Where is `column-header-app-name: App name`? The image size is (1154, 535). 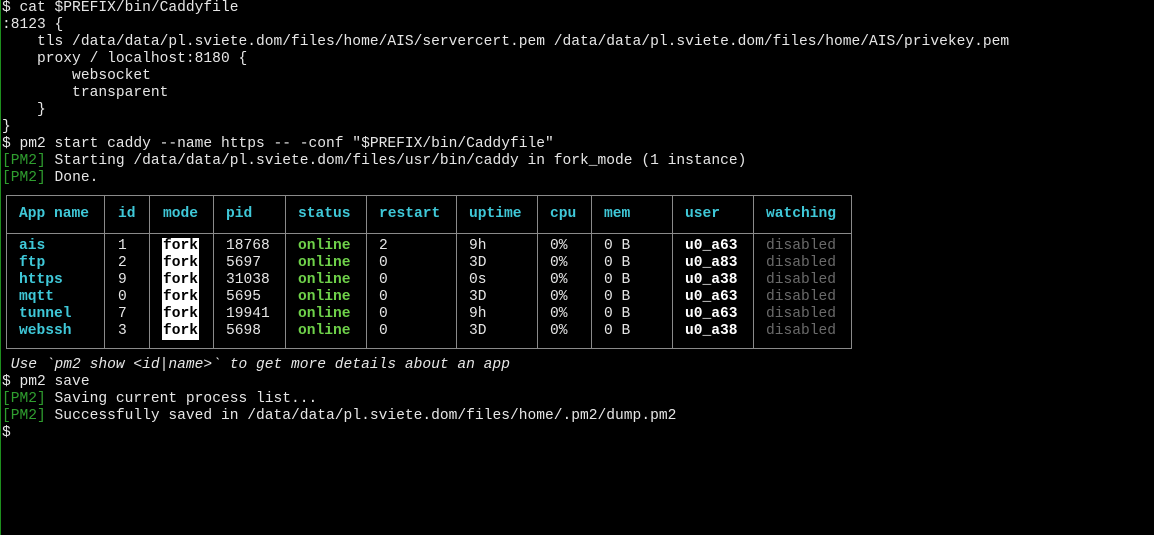 column-header-app-name: App name is located at coordinates (54, 214).